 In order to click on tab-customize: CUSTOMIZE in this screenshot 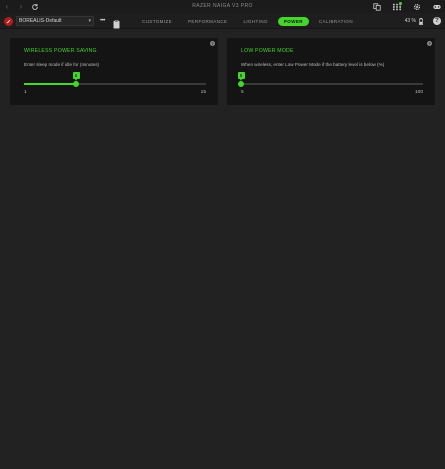, I will do `click(157, 21)`.